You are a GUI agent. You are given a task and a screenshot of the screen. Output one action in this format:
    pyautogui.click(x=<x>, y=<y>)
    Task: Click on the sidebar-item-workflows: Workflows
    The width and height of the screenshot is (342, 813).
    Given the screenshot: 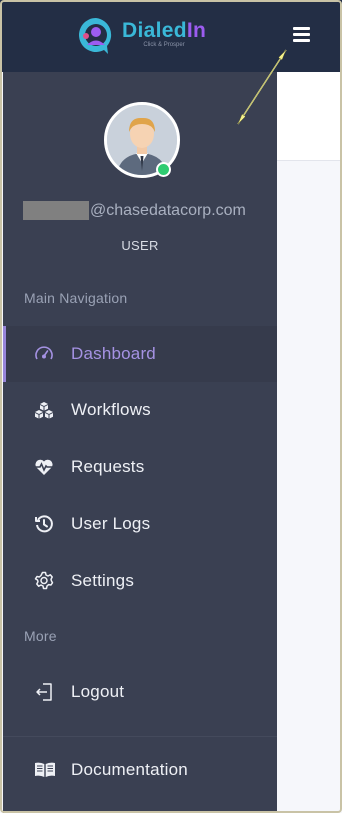 What is the action you would take?
    pyautogui.click(x=140, y=410)
    